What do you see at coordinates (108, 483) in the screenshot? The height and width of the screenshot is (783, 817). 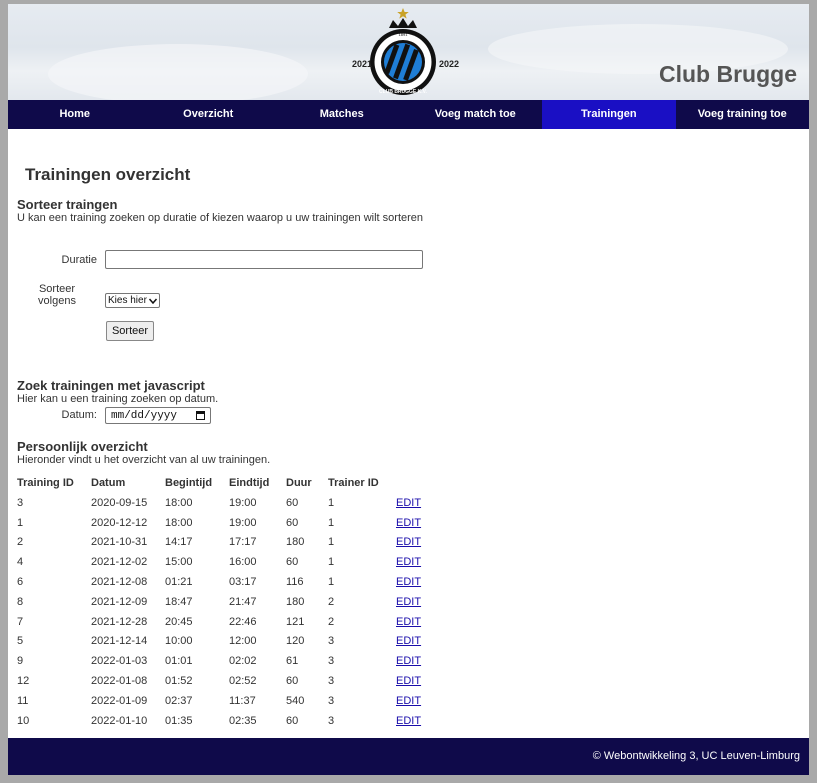 I see `column-header: Datum` at bounding box center [108, 483].